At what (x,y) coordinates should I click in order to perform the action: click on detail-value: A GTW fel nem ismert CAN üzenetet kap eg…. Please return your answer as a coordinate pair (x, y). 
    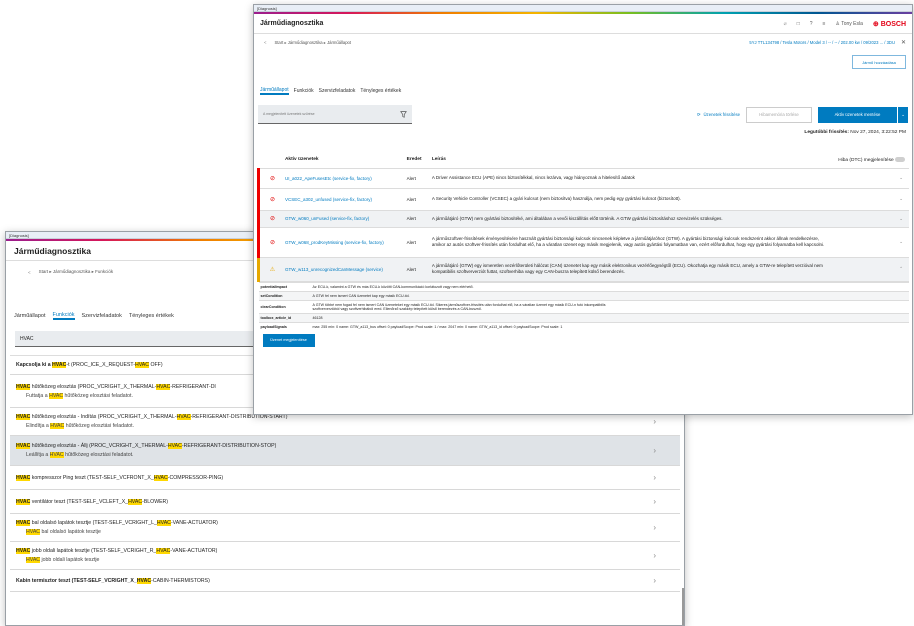
    Looking at the image, I should click on (609, 295).